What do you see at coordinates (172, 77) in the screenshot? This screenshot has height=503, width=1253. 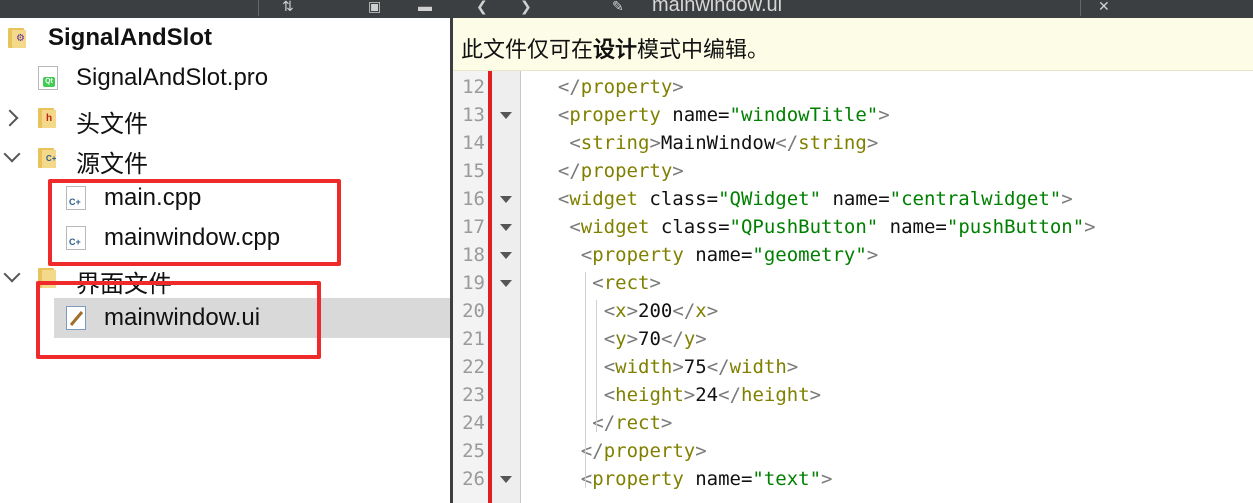 I see `tree-item-label: SignalAndSlot.pro` at bounding box center [172, 77].